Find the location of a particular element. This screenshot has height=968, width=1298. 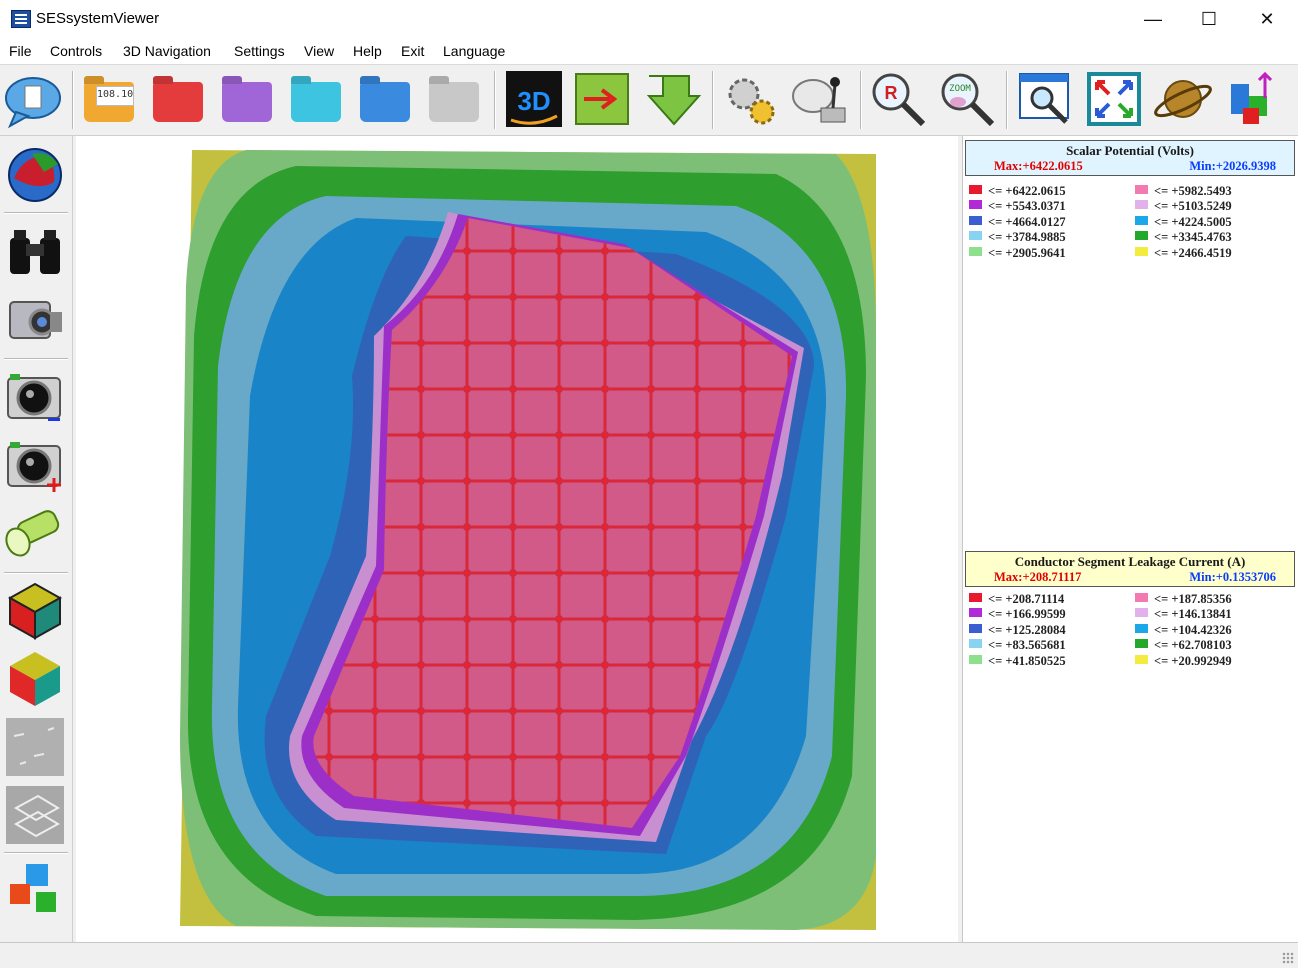

current-legend-entry: <= +166.99599 is located at coordinates (1017, 614).